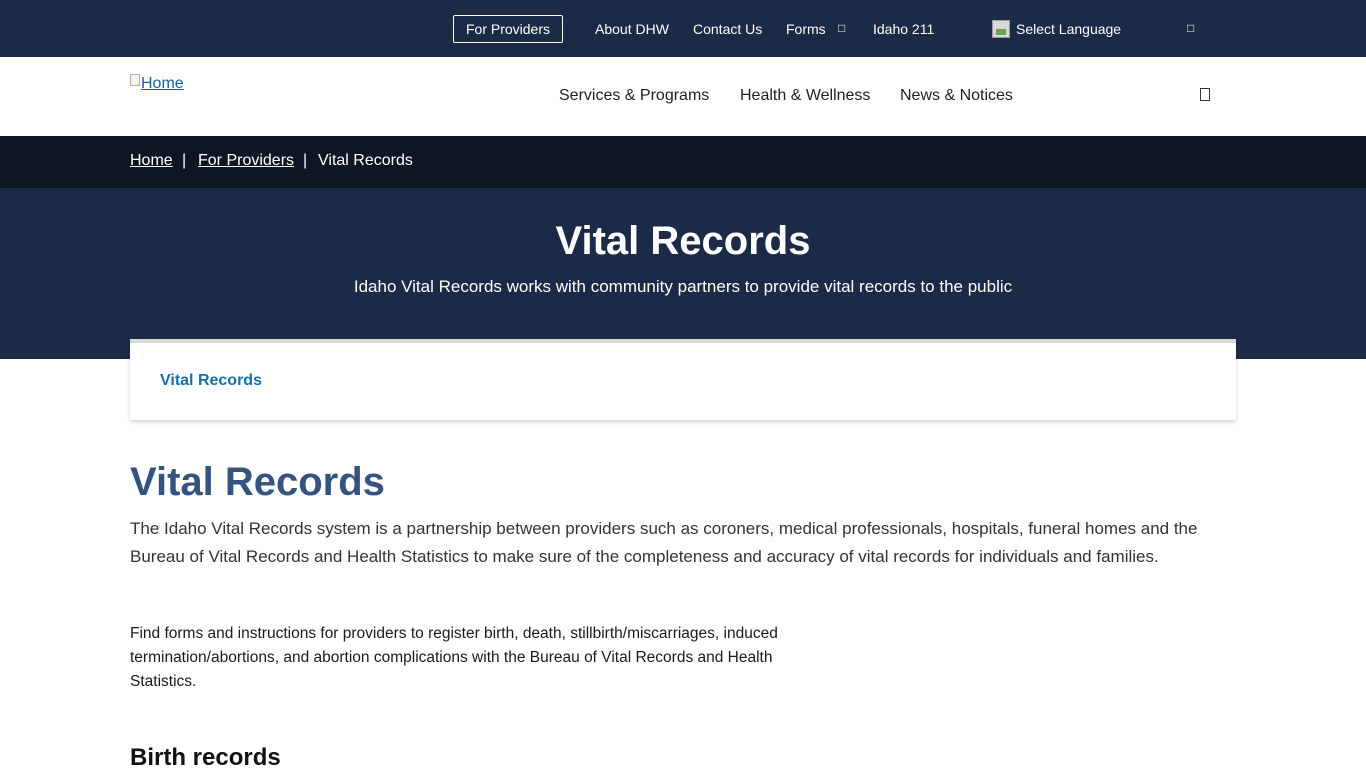 The width and height of the screenshot is (1366, 773). Describe the element at coordinates (683, 162) in the screenshot. I see `breadcrumb: Home | For Providers | Vital Records` at that location.